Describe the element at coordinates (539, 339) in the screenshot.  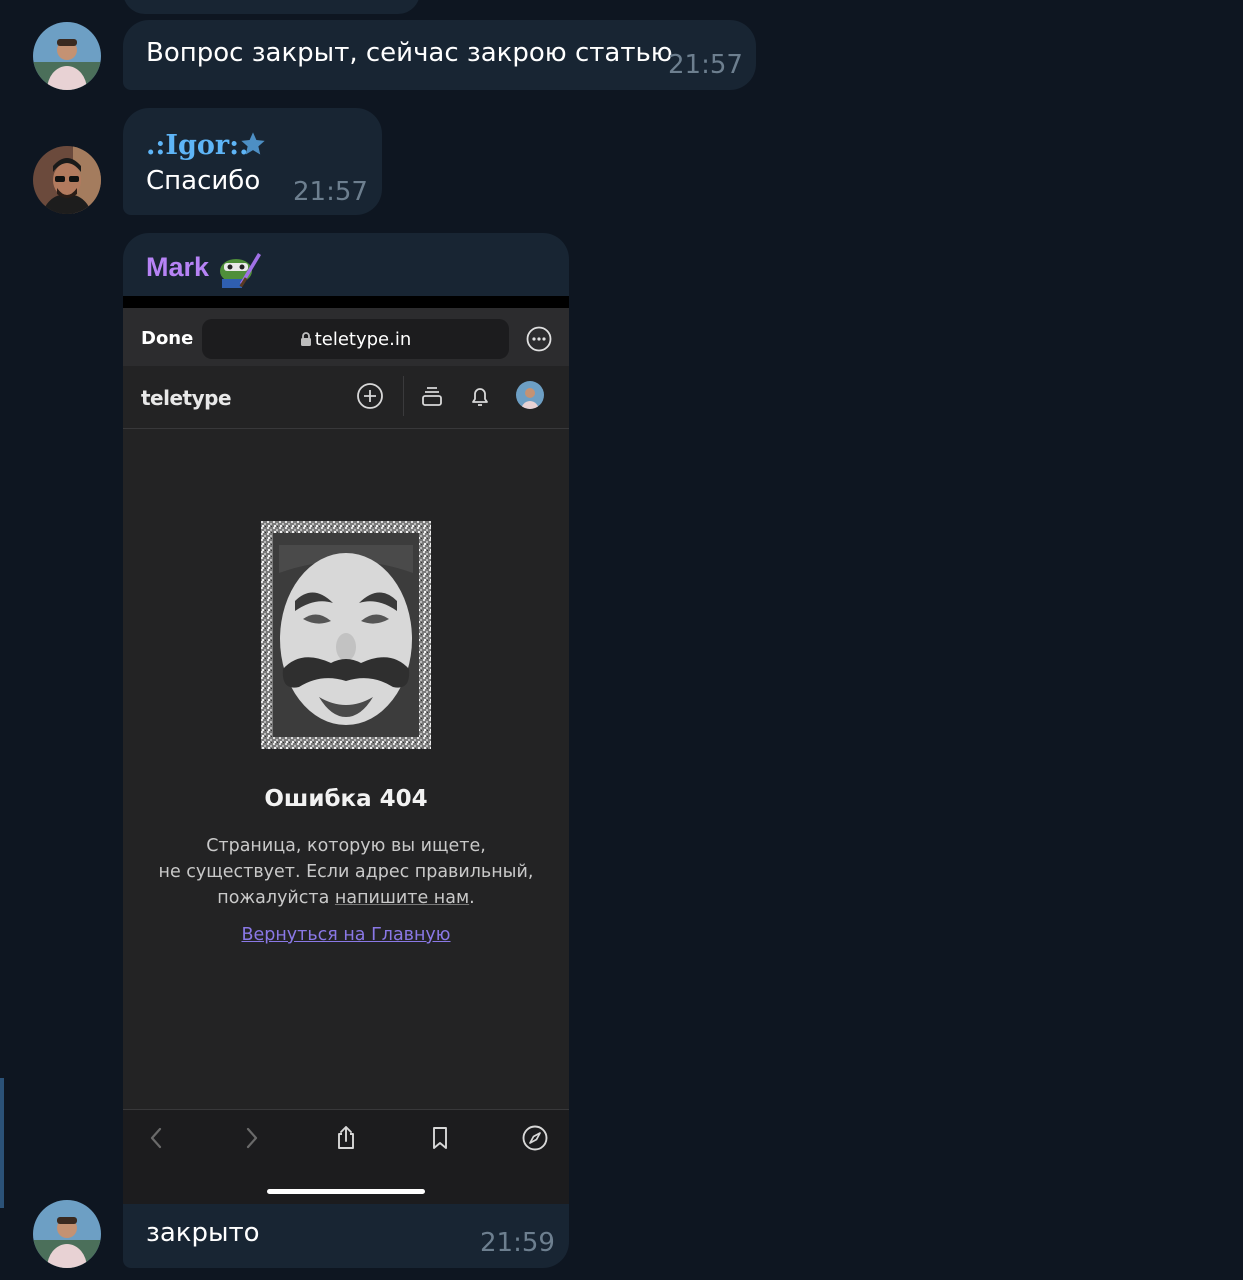
I see `more-options-icon` at that location.